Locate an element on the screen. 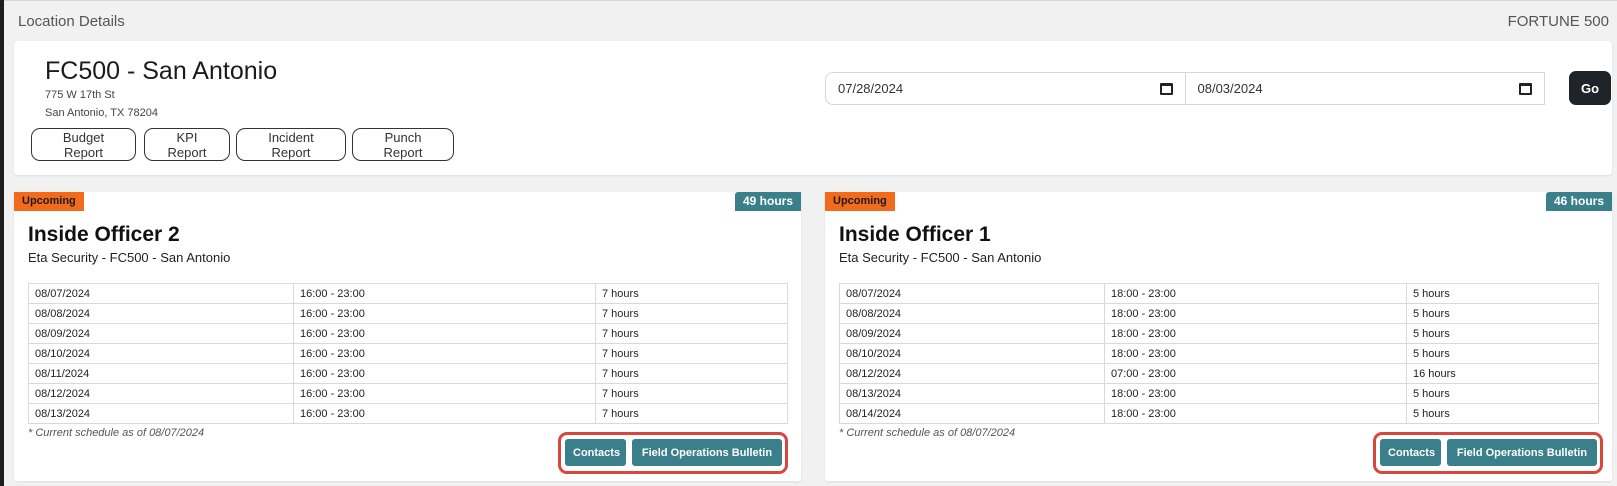 This screenshot has height=486, width=1617. table-row: 08/13/2024 16:00 - 23:00 7 hours is located at coordinates (408, 413).